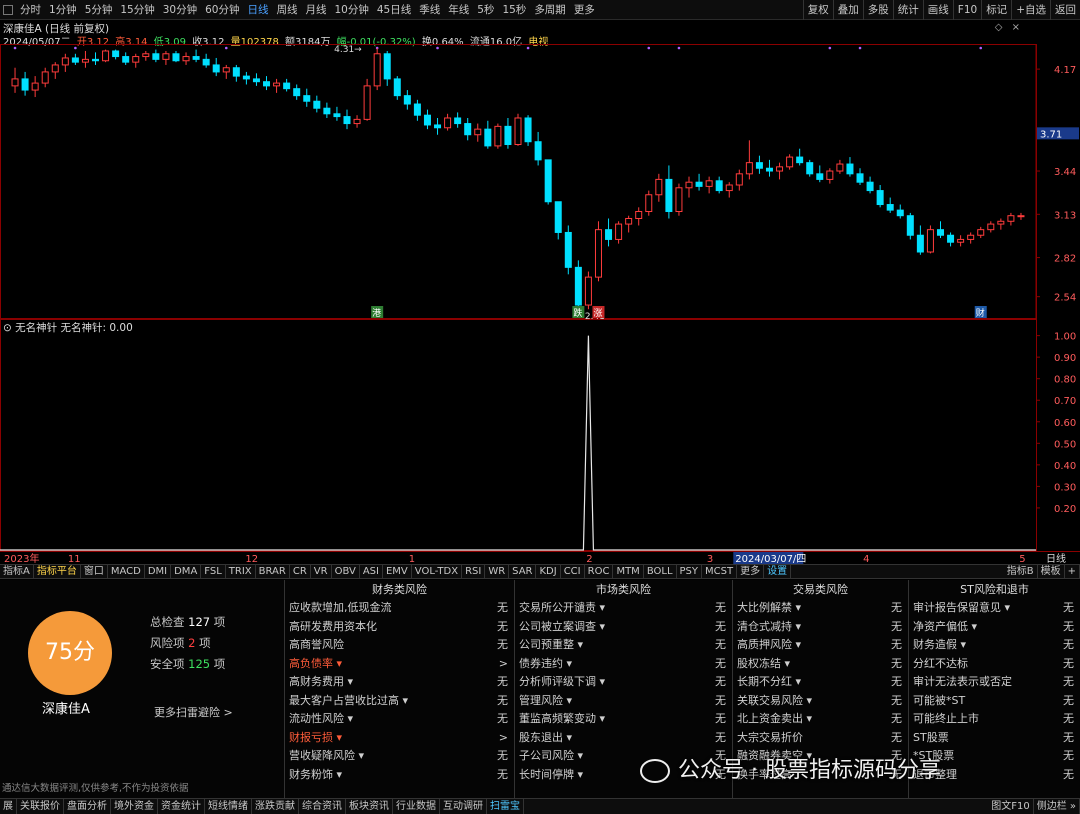 The image size is (1080, 814). I want to click on risk-item: 长期不分红 ▾ 无, so click(820, 682).